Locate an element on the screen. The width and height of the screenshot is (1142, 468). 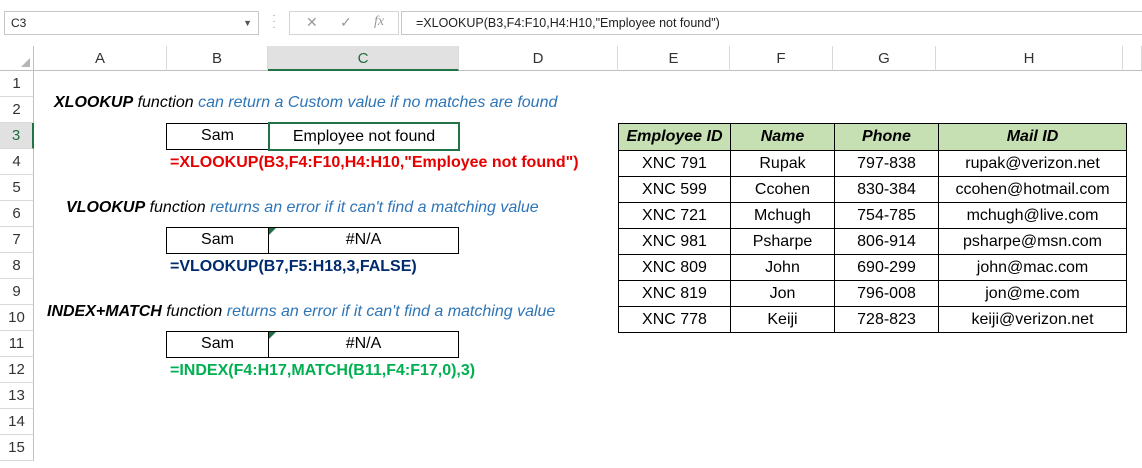
row-header-10: 10 is located at coordinates (17, 318).